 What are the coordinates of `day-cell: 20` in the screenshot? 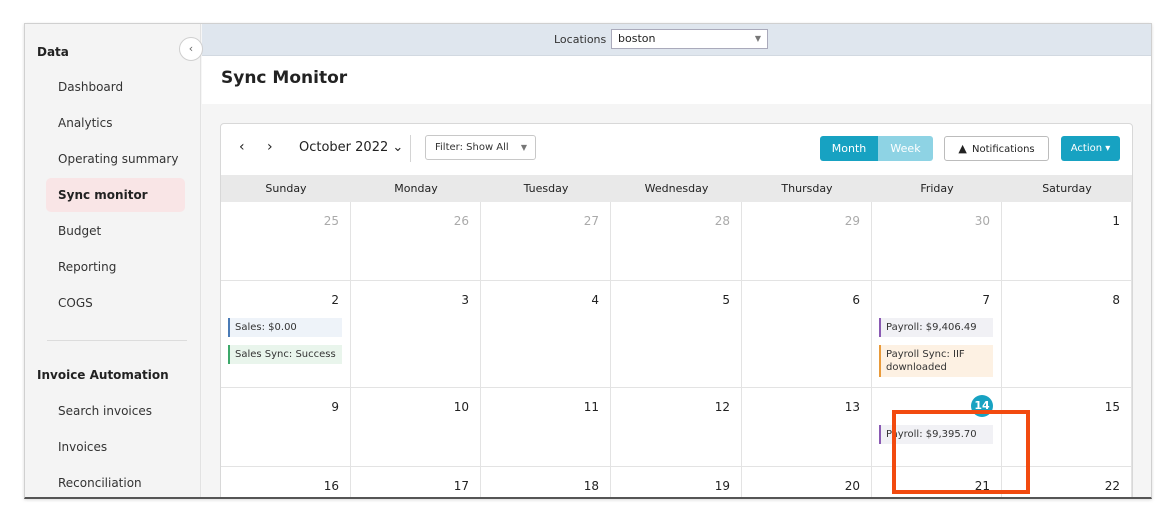 It's located at (807, 482).